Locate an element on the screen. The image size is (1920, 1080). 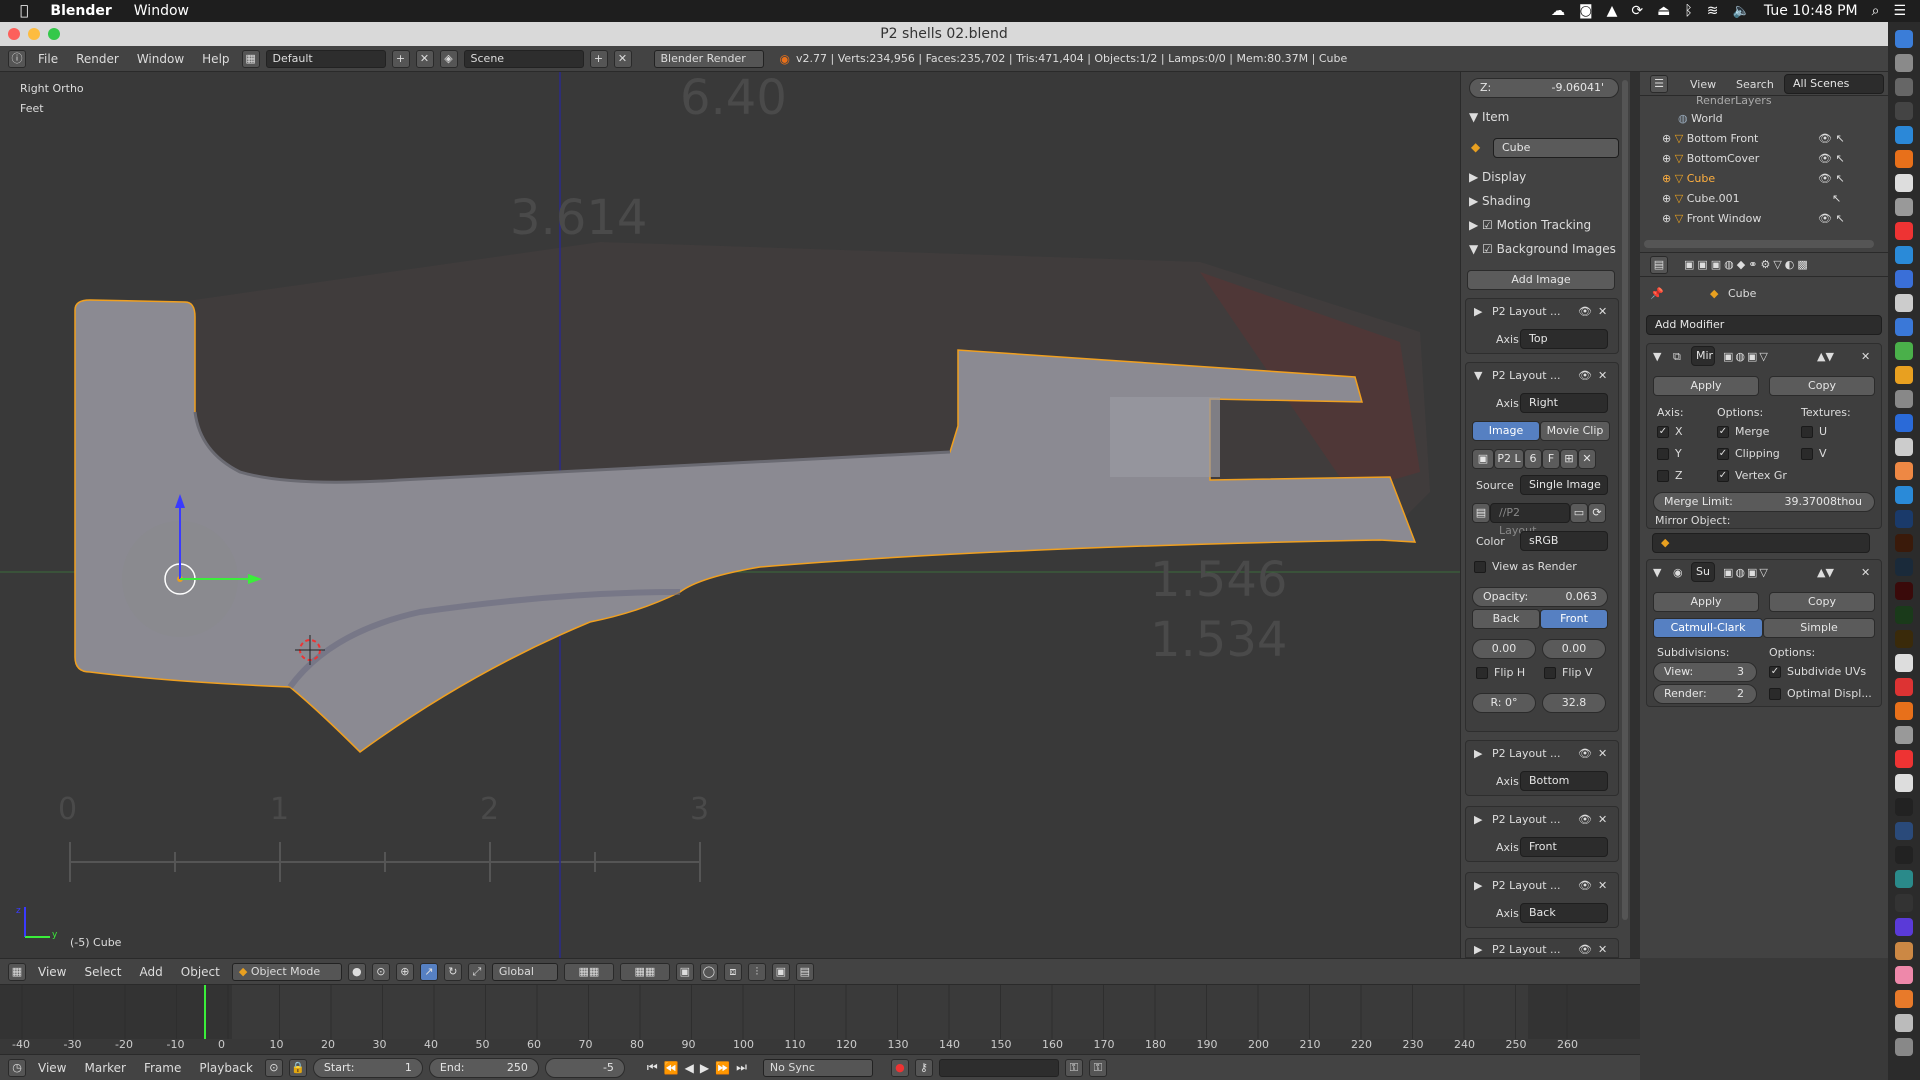
npanel-scrollbar is located at coordinates (1625, 500).